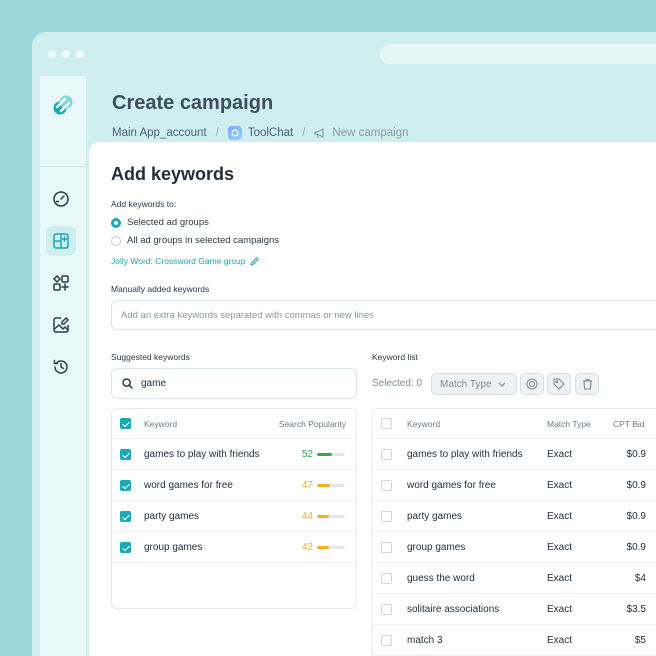 This screenshot has width=656, height=656. I want to click on table-row: match 3 Exact $5, so click(514, 640).